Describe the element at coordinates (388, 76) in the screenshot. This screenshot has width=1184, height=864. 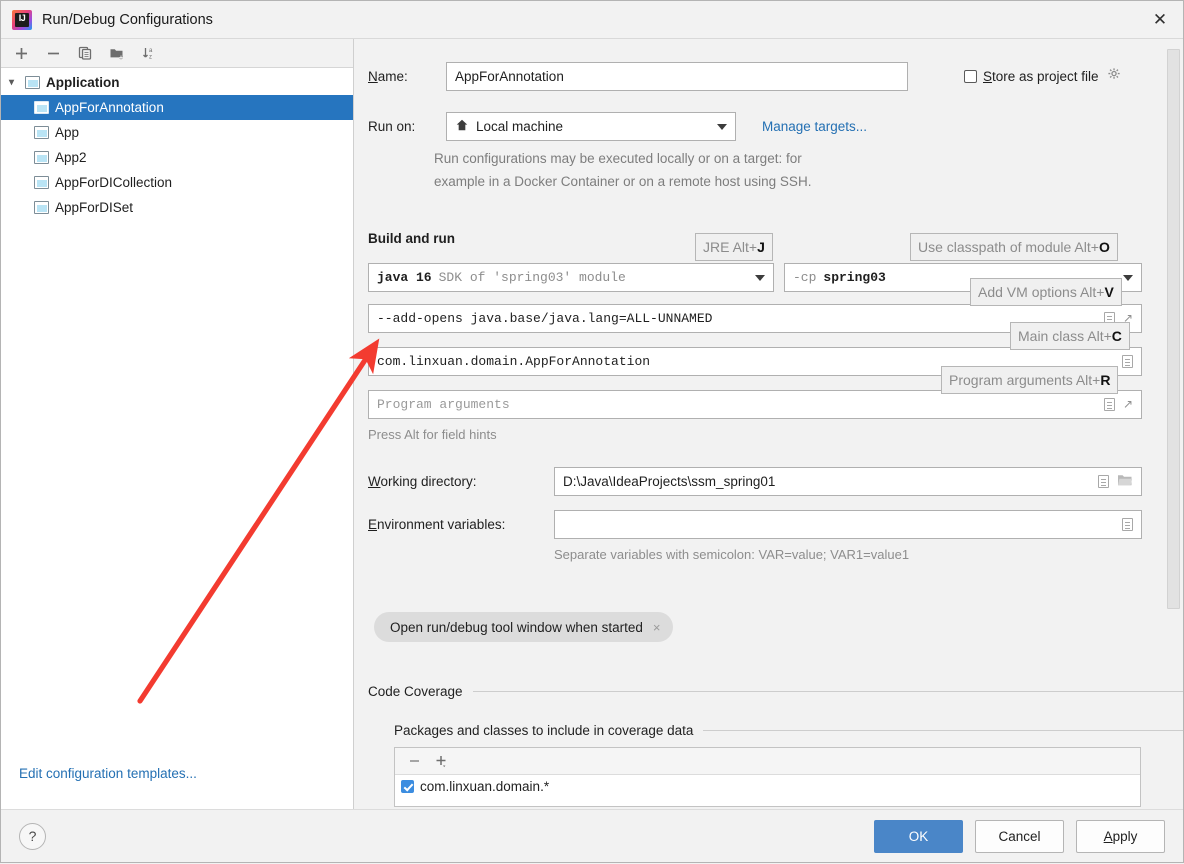
I see `name-label: Name:` at that location.